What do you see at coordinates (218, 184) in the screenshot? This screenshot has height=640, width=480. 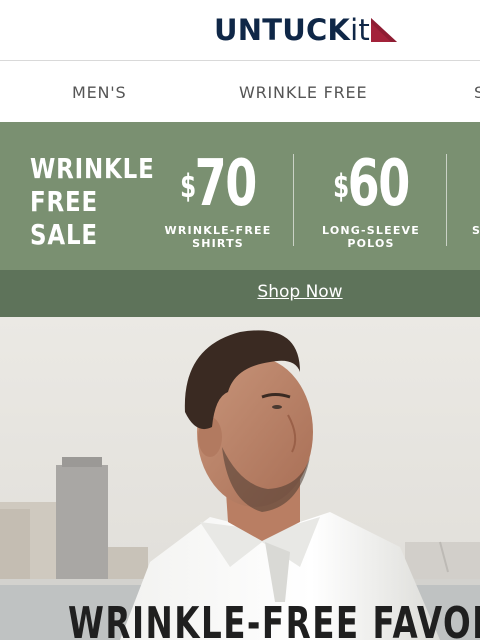 I see `deal-price: $70` at bounding box center [218, 184].